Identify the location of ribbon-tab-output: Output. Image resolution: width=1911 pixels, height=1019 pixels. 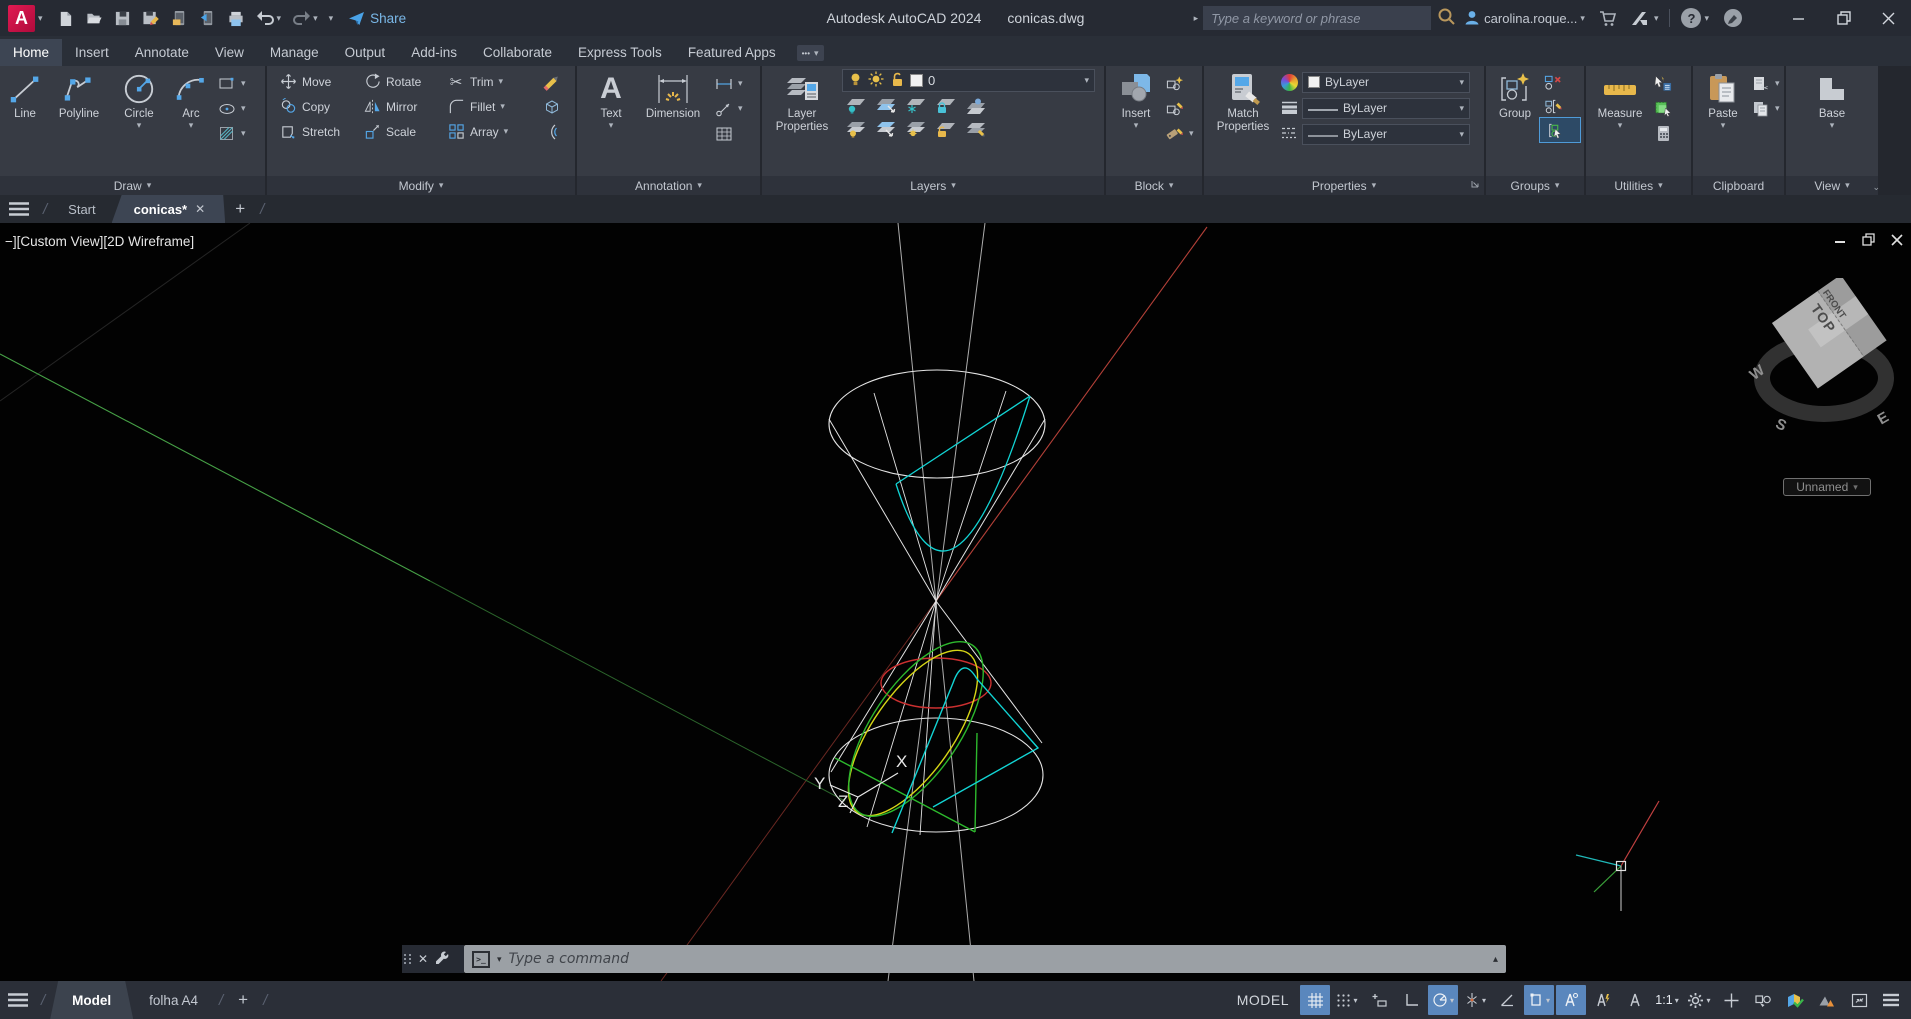
(365, 52).